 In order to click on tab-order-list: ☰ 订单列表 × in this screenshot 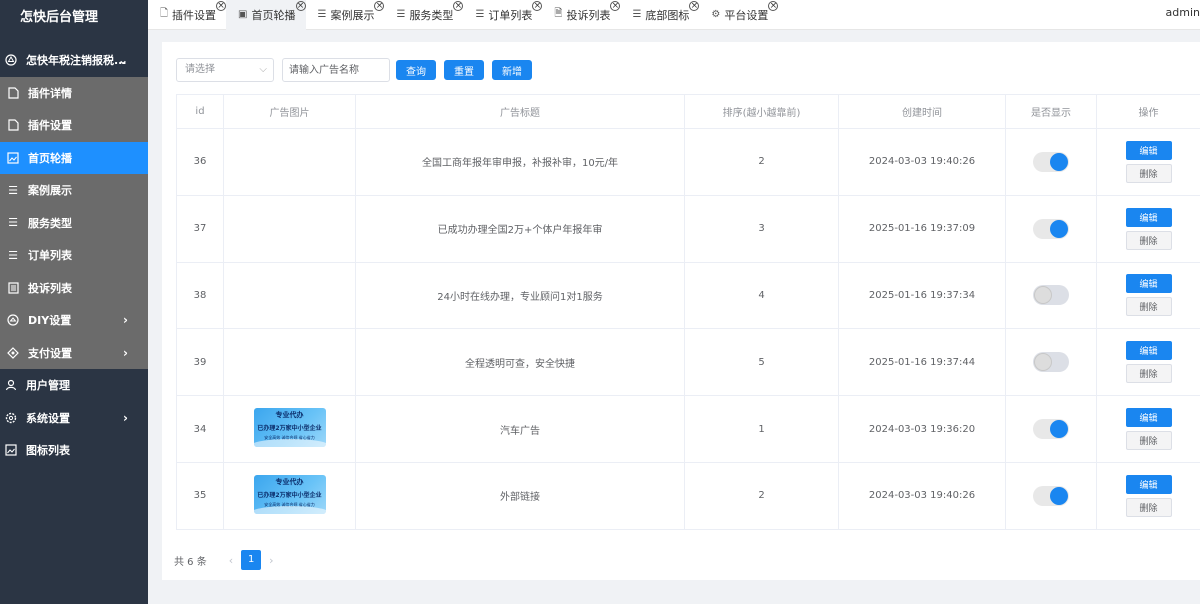, I will do `click(503, 15)`.